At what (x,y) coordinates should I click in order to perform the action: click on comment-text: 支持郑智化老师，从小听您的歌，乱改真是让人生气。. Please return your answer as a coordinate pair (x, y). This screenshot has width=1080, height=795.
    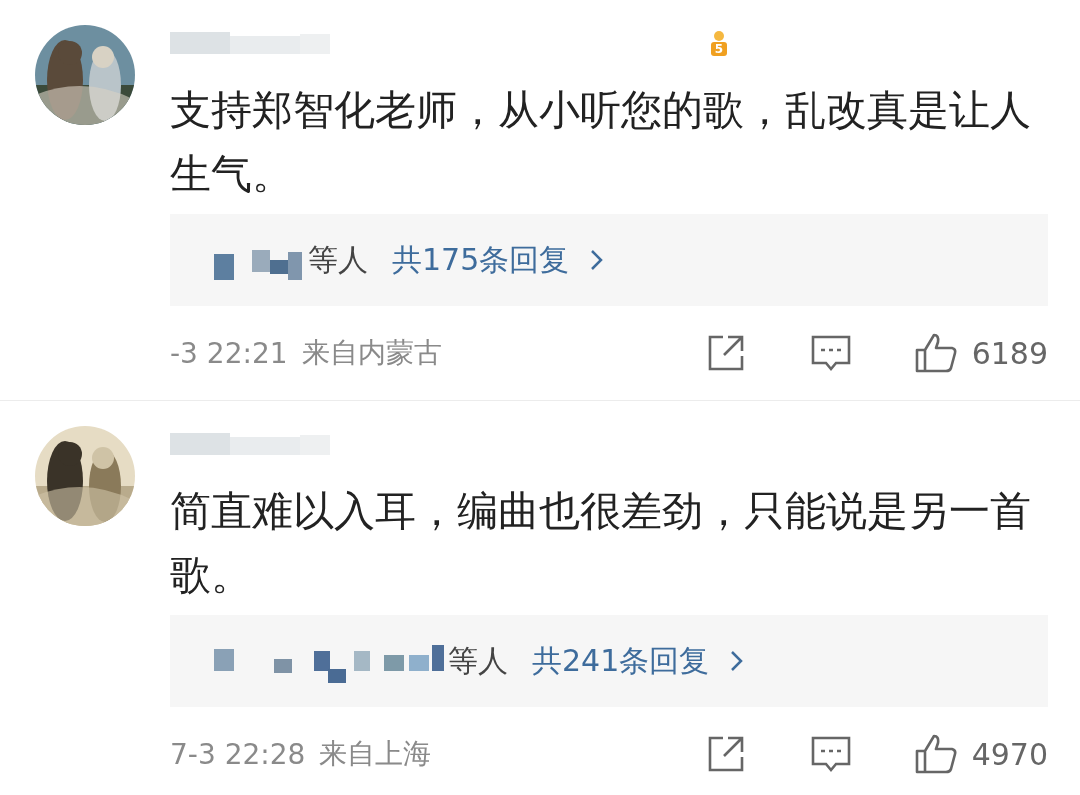
    Looking at the image, I should click on (601, 142).